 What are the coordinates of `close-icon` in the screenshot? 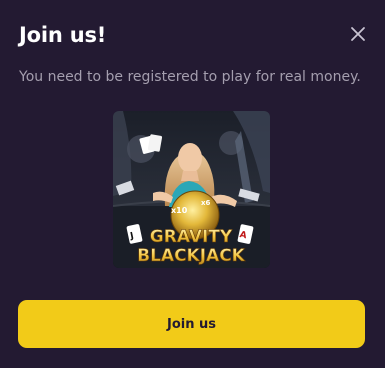 It's located at (358, 34).